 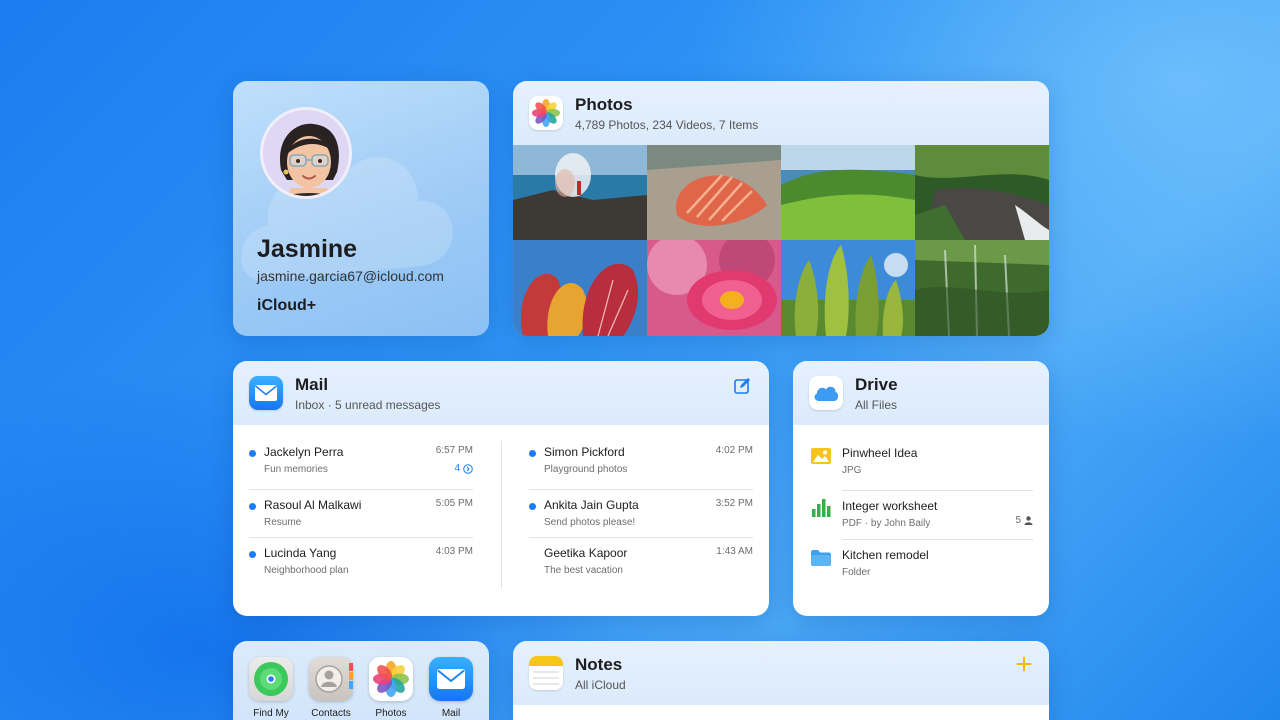 I want to click on photos-header: Photos 4,789 Photos, 234 Videos, 7 Items, so click(x=781, y=113).